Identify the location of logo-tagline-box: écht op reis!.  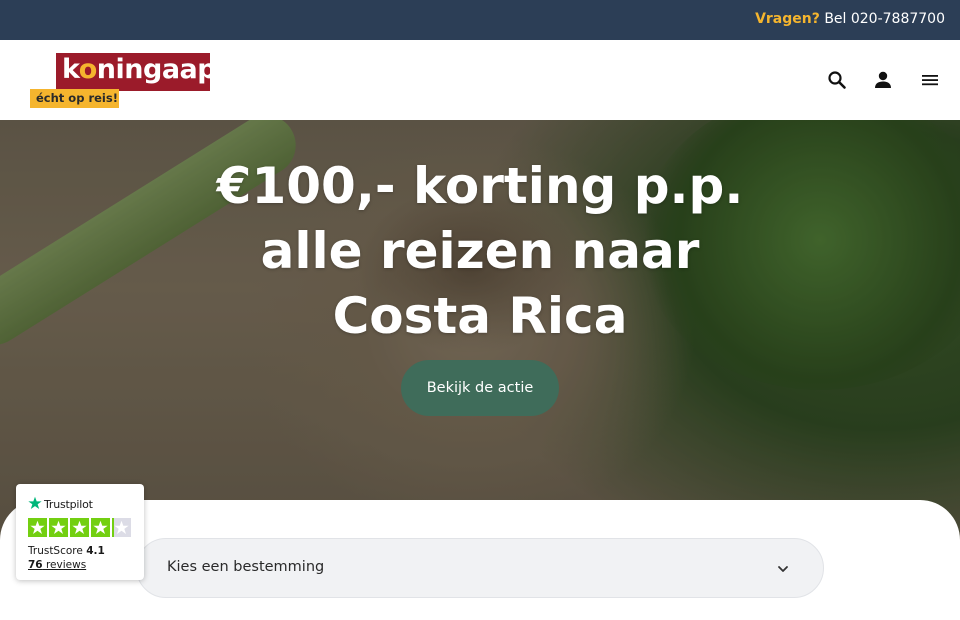
(74, 98).